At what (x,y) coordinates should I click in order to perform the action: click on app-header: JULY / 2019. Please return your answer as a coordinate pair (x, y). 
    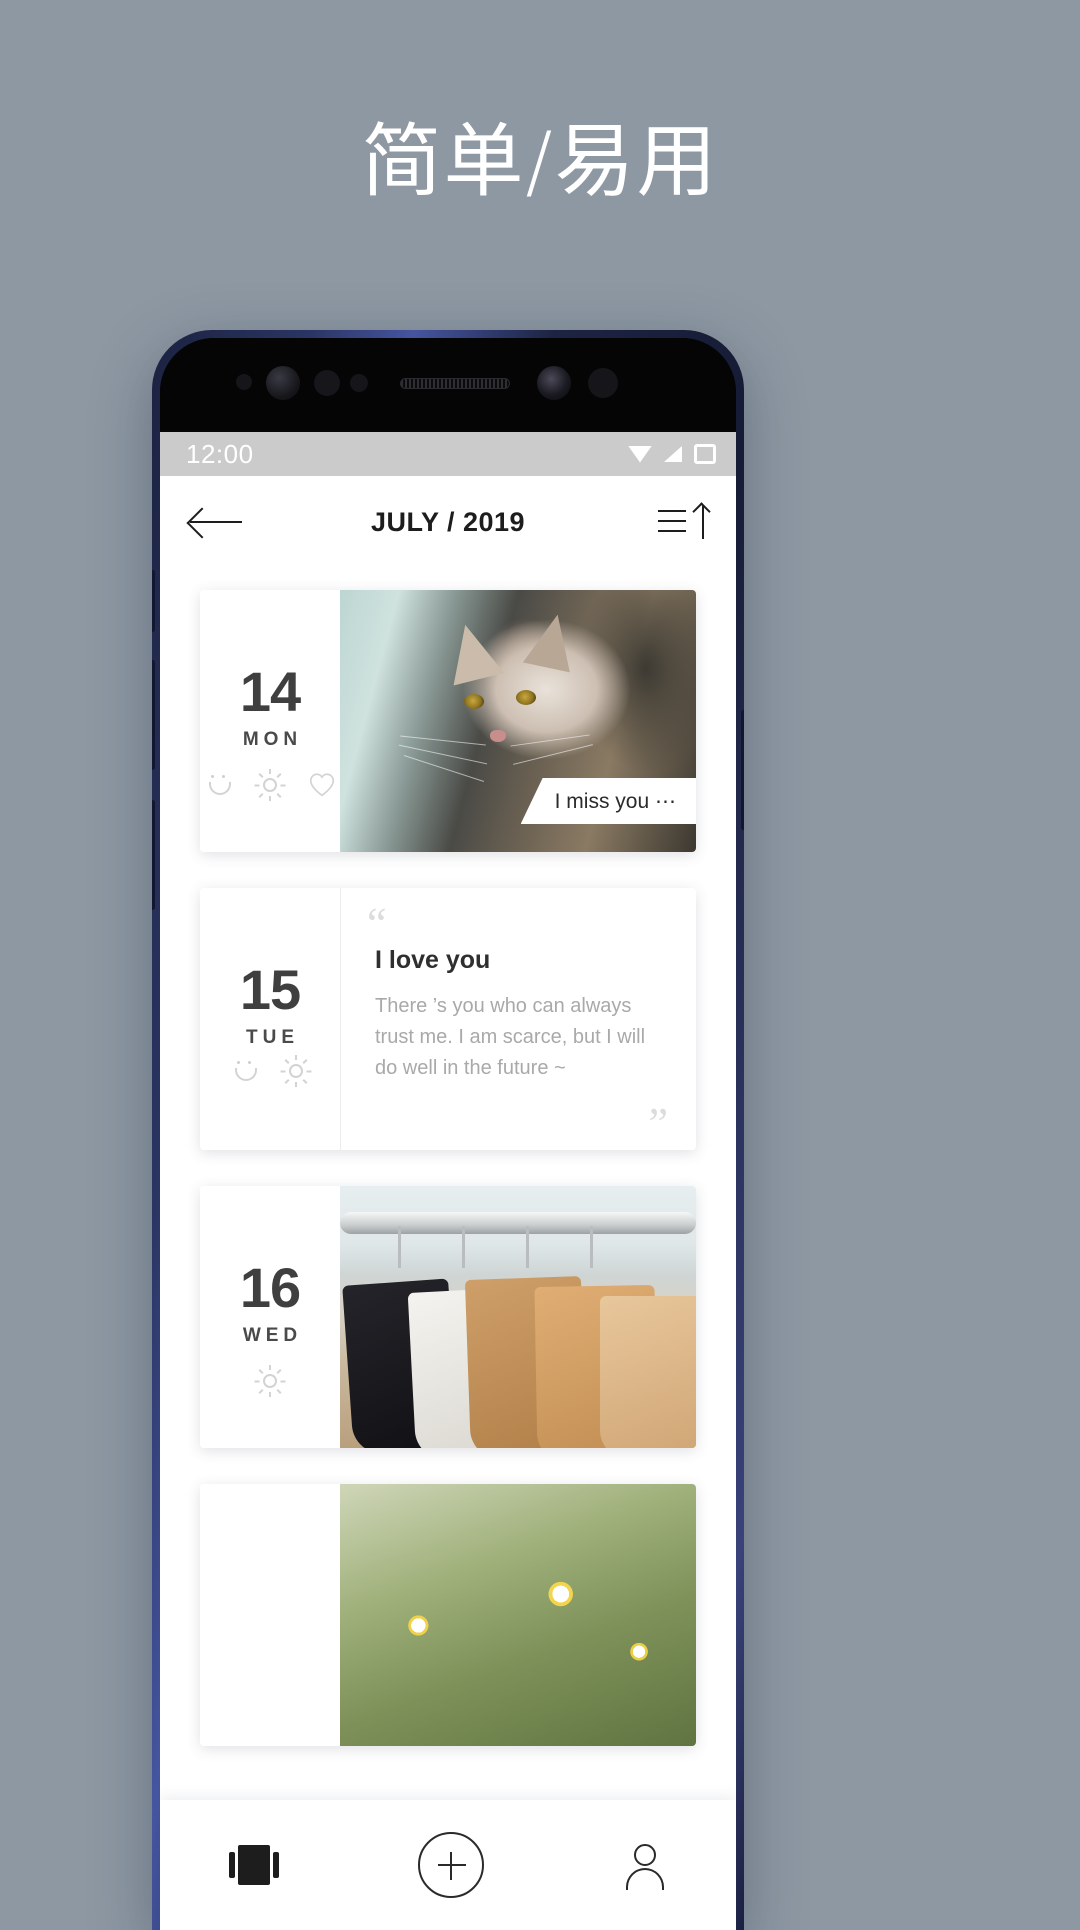
    Looking at the image, I should click on (448, 522).